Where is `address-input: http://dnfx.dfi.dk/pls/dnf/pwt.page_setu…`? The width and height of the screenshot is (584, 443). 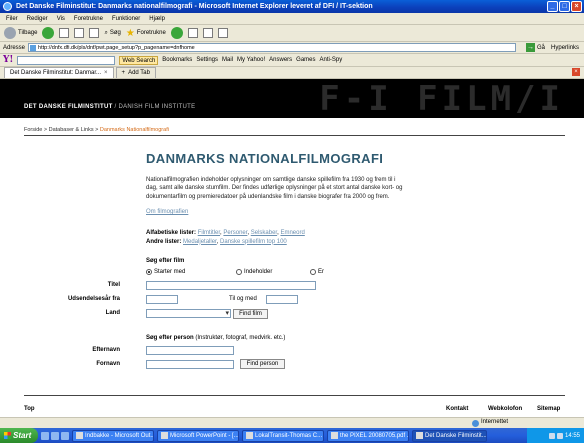 address-input: http://dnfx.dfi.dk/pls/dnf/pwt.page_setu… is located at coordinates (272, 47).